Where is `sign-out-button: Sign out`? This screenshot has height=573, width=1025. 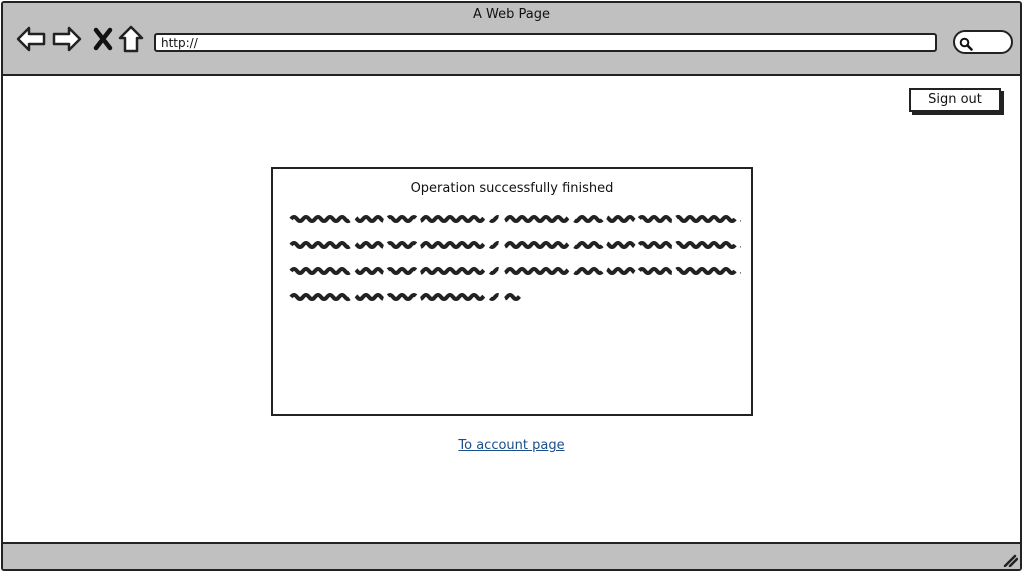 sign-out-button: Sign out is located at coordinates (955, 100).